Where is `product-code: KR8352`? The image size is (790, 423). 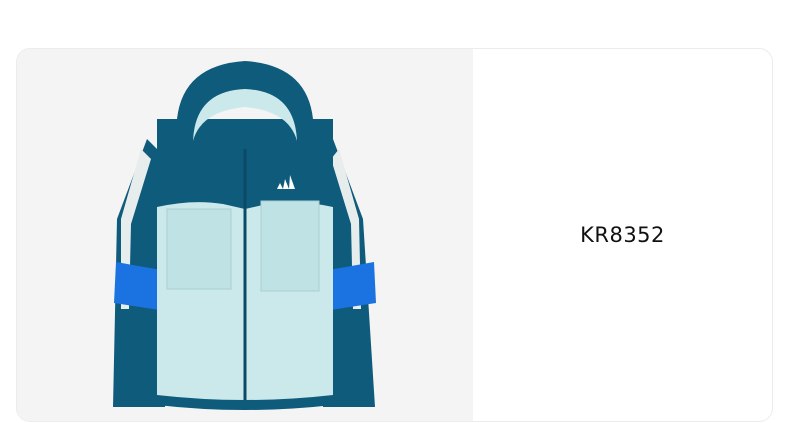 product-code: KR8352 is located at coordinates (622, 235).